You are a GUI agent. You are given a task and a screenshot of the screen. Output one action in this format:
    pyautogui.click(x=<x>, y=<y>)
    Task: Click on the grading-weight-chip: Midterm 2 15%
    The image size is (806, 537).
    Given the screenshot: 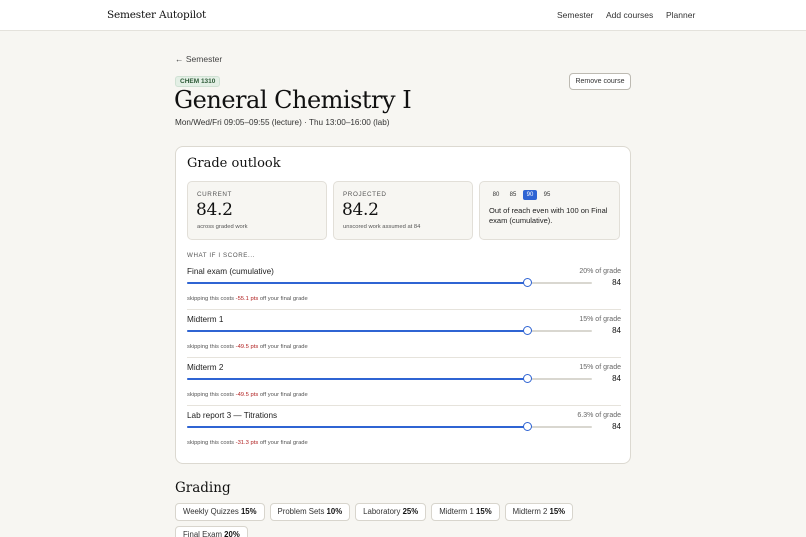 What is the action you would take?
    pyautogui.click(x=539, y=512)
    